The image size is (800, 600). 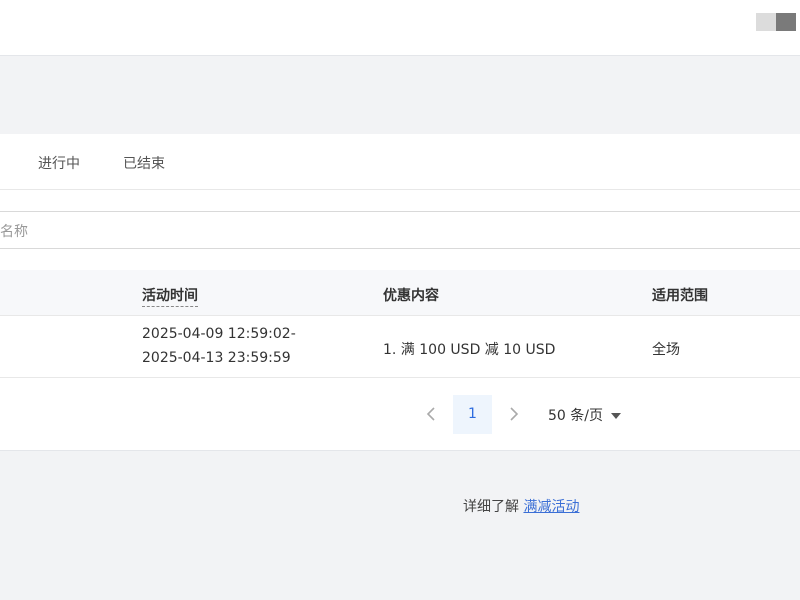 I want to click on search-area: 名称, so click(x=400, y=230).